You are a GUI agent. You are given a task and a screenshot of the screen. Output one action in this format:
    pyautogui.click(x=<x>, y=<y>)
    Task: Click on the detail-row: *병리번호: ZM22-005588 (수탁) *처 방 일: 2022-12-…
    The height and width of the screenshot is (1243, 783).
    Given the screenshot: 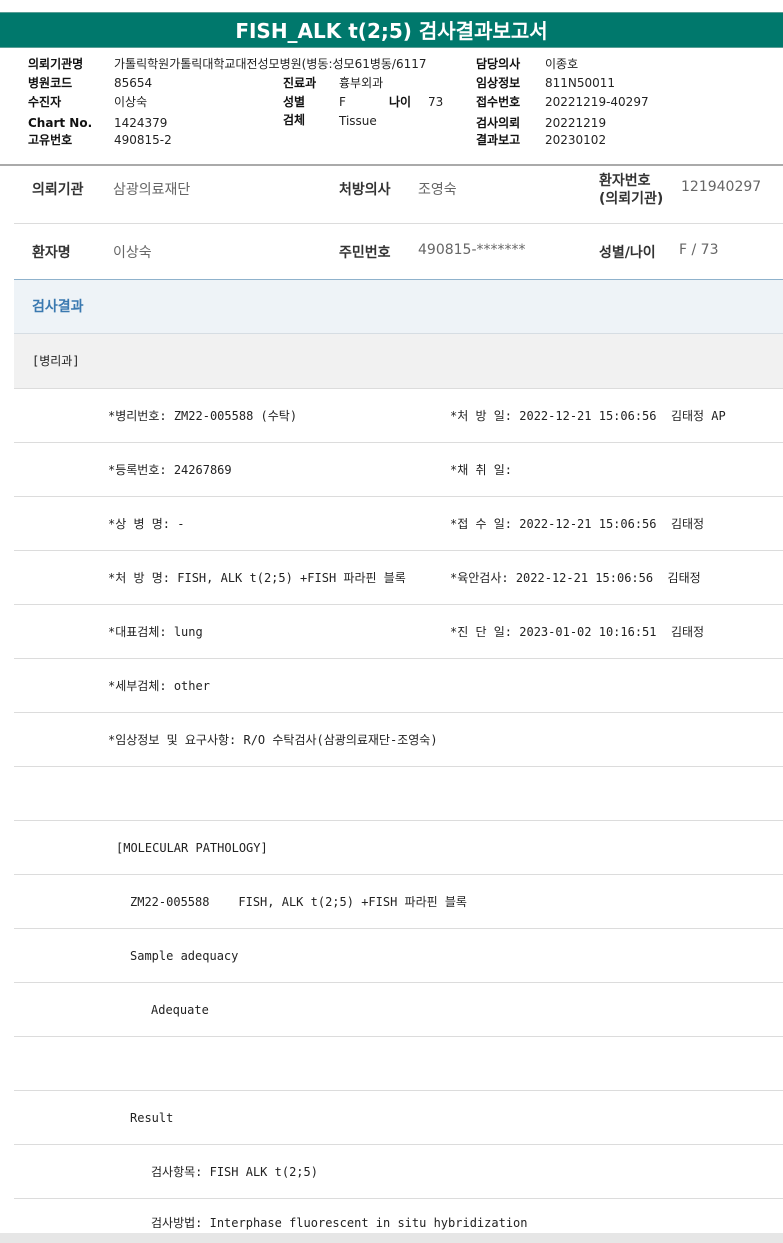 What is the action you would take?
    pyautogui.click(x=398, y=416)
    